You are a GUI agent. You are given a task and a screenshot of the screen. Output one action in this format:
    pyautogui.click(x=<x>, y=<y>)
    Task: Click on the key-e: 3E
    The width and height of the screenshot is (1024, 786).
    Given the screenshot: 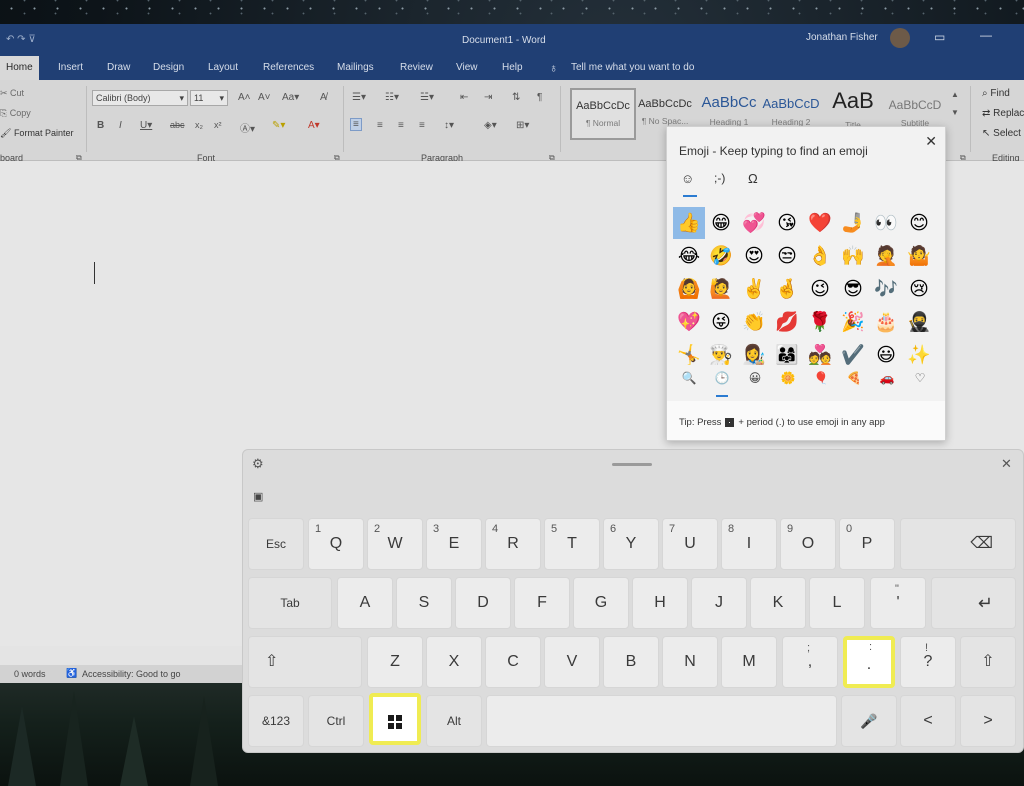 What is the action you would take?
    pyautogui.click(x=454, y=544)
    